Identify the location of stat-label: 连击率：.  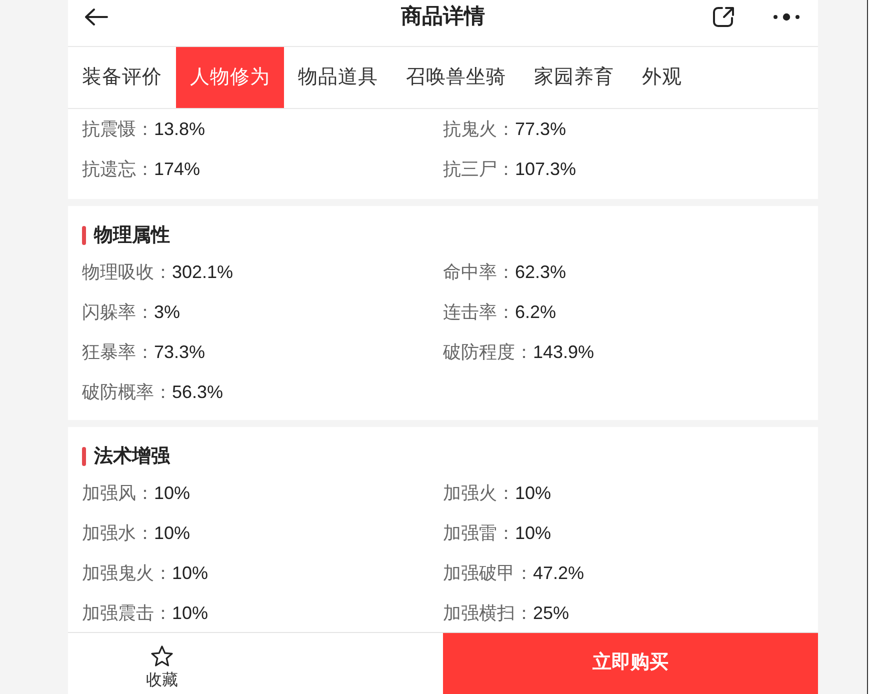
(479, 312).